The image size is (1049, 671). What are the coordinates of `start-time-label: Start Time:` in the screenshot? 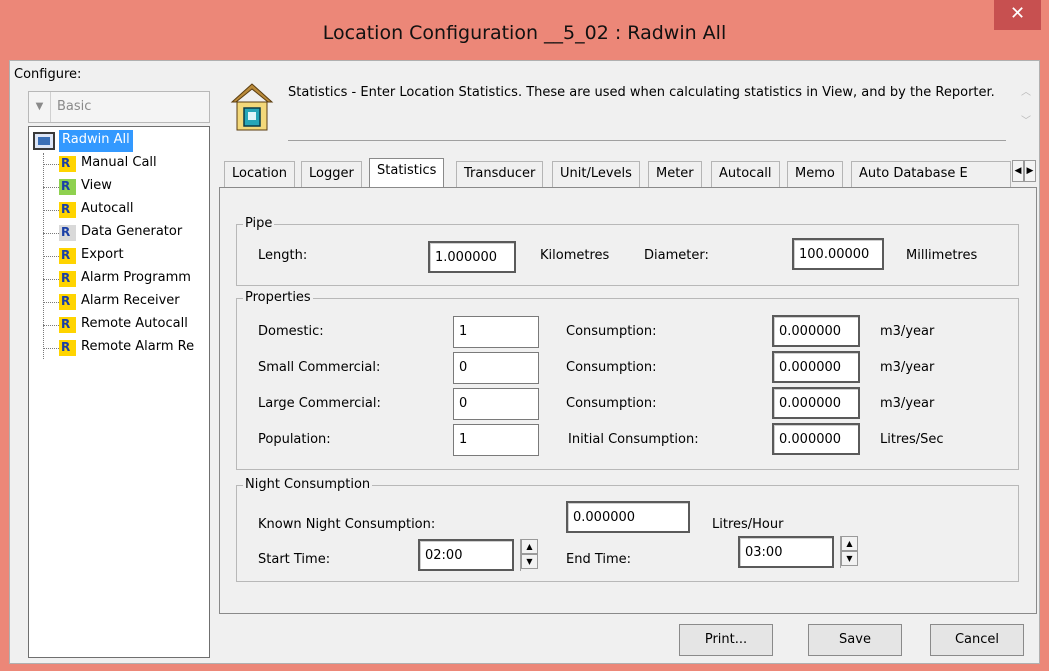 It's located at (294, 559).